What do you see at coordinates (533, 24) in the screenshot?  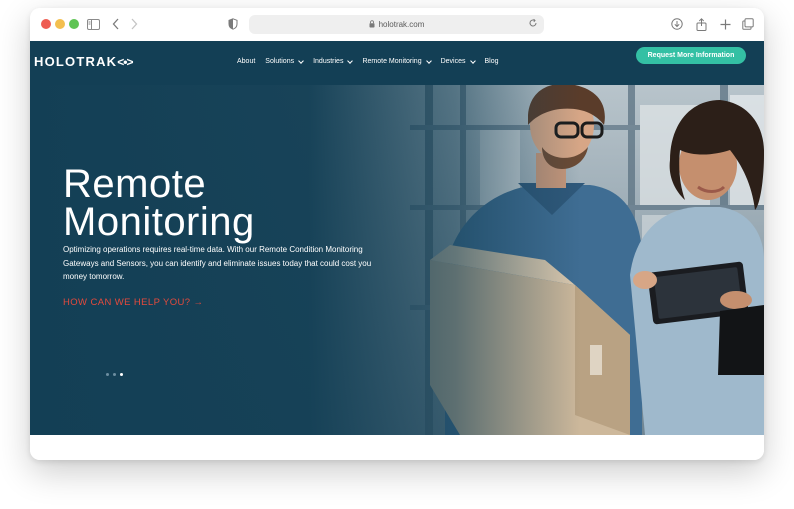 I see `reload-icon` at bounding box center [533, 24].